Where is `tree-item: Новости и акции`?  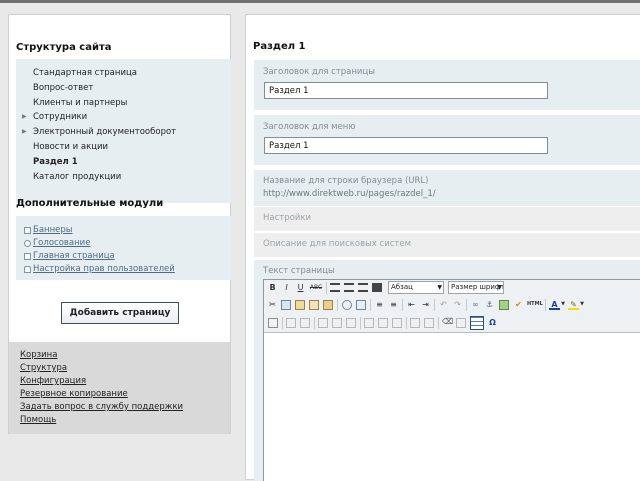 tree-item: Новости и акции is located at coordinates (70, 147).